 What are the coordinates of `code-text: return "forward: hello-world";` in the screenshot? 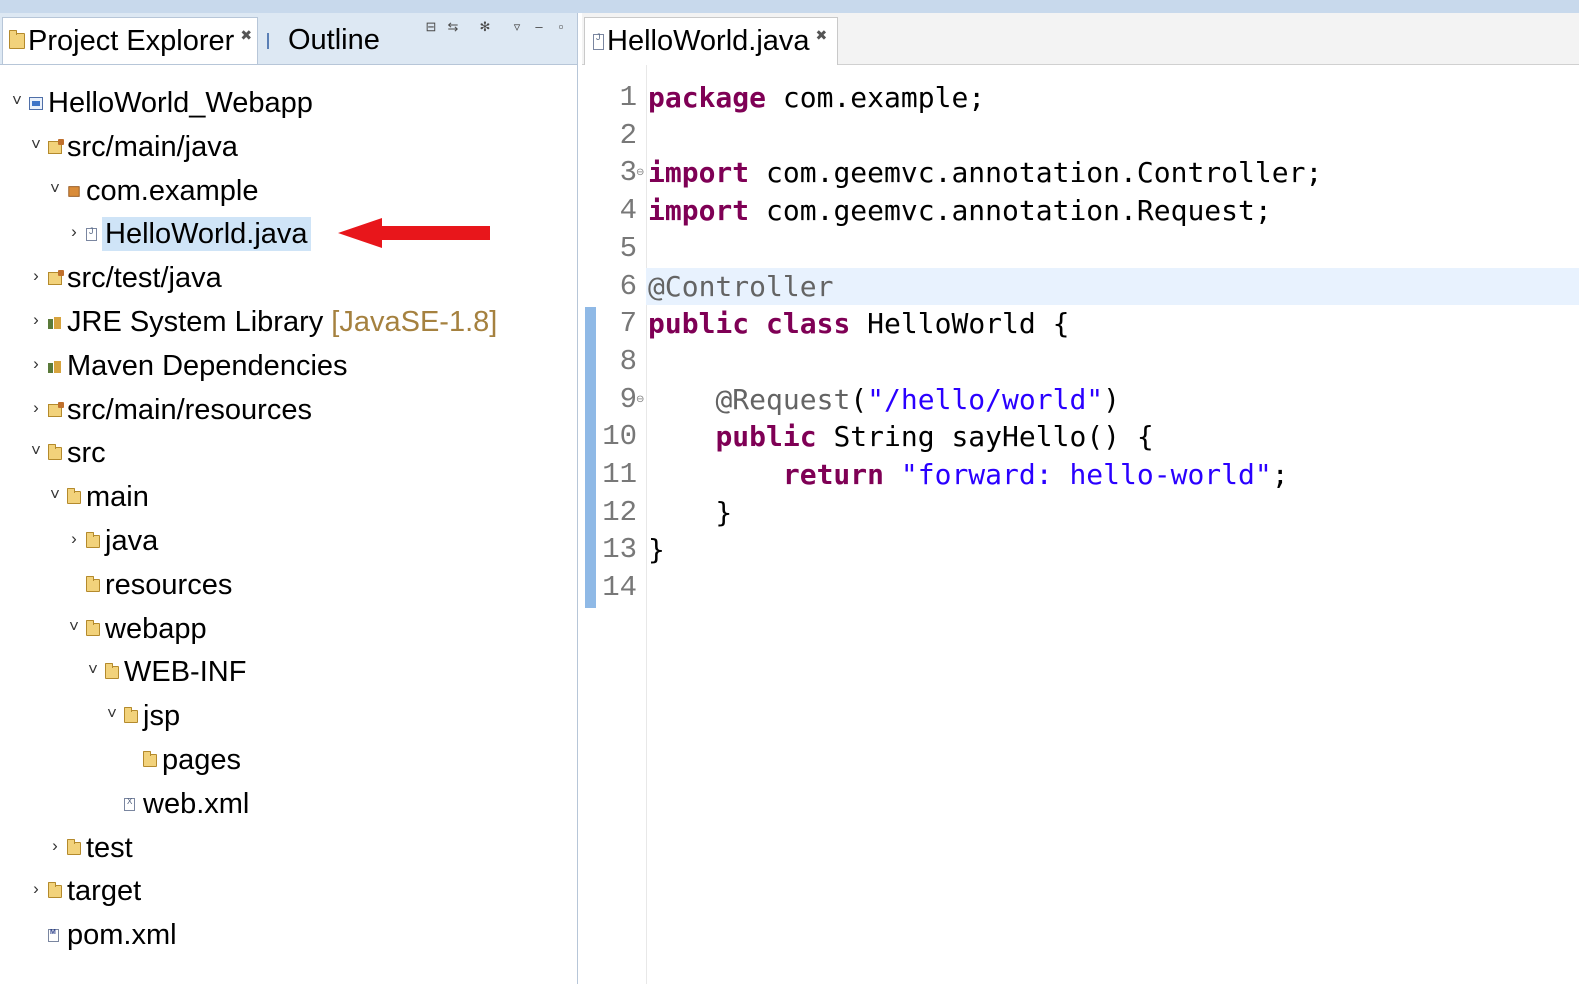 It's located at (968, 474).